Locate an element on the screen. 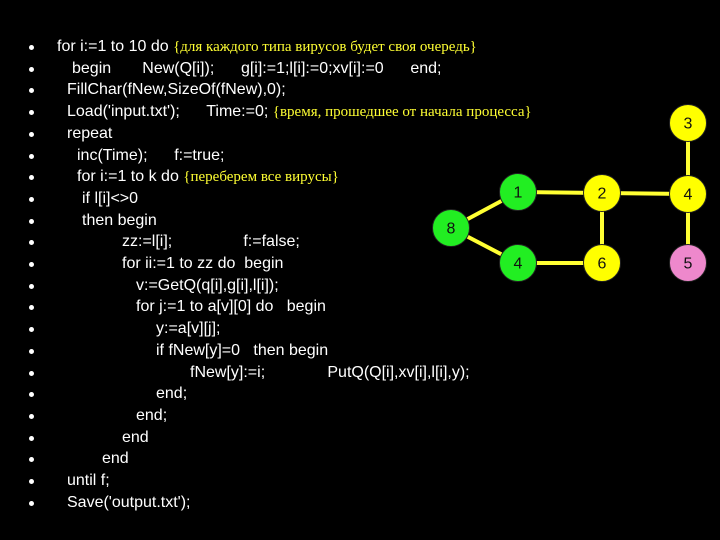 Image resolution: width=720 pixels, height=540 pixels. graph-node: 8 is located at coordinates (451, 228).